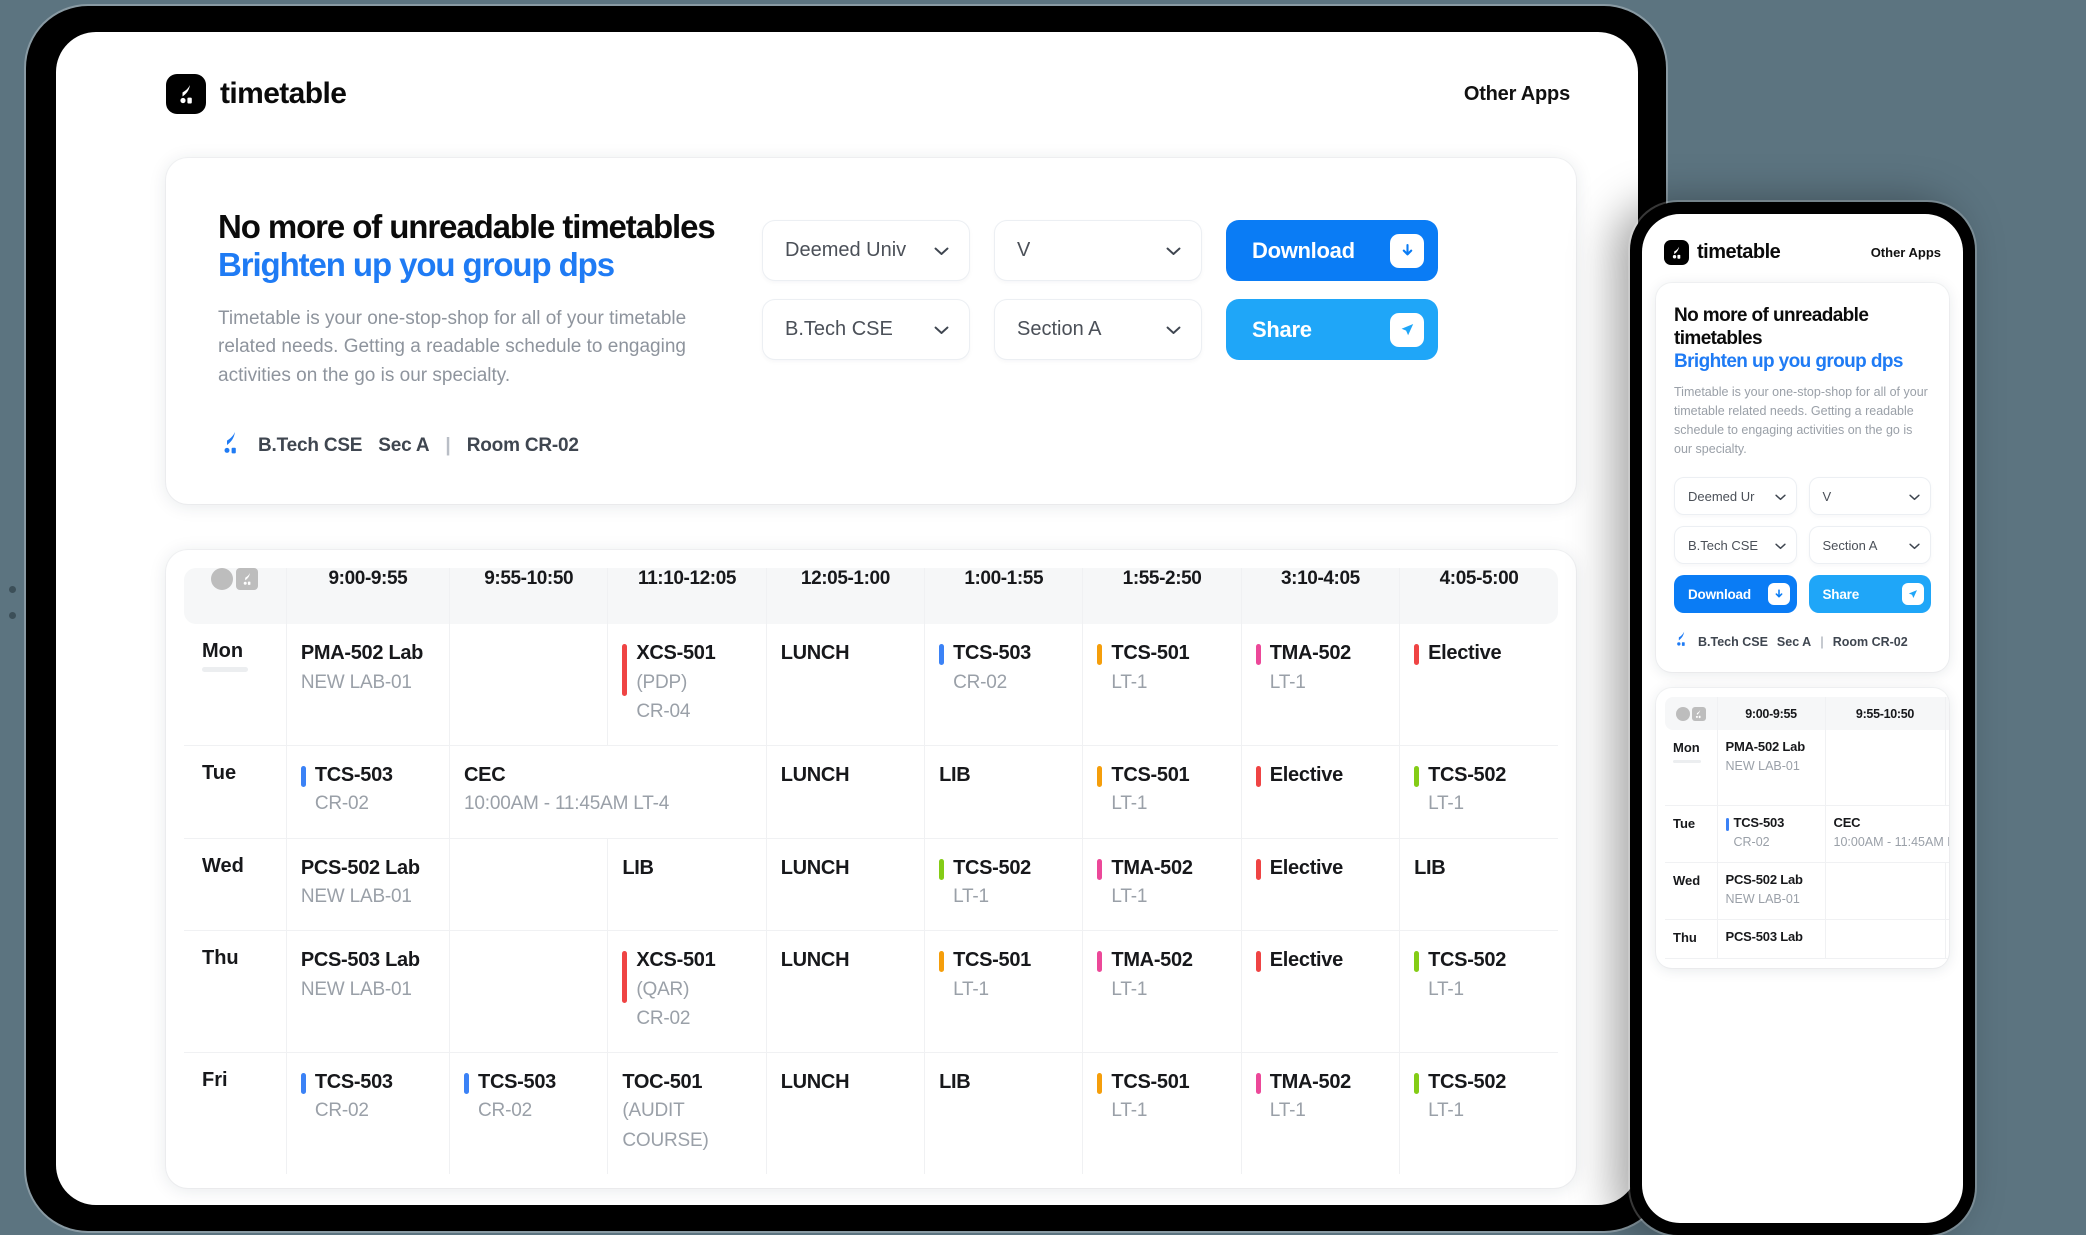  I want to click on phone-timetable-cell: TCS-503 CR-02, so click(1771, 834).